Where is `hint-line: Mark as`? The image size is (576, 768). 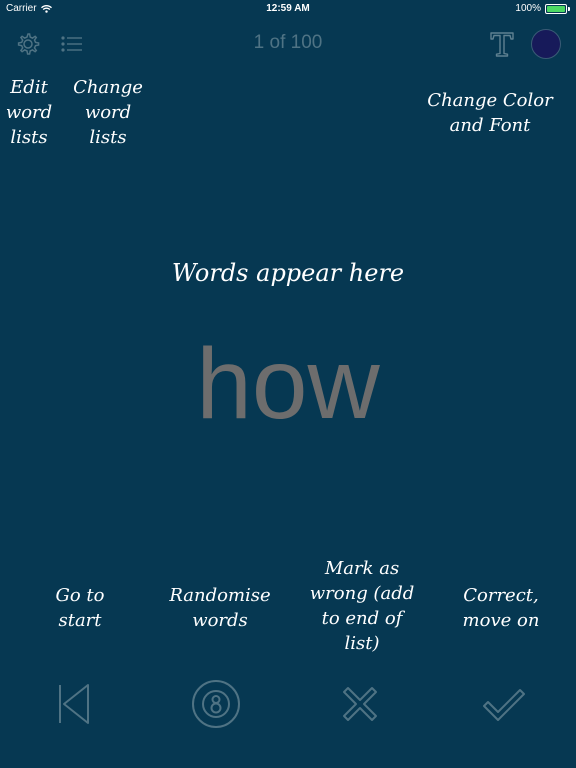 hint-line: Mark as is located at coordinates (362, 568).